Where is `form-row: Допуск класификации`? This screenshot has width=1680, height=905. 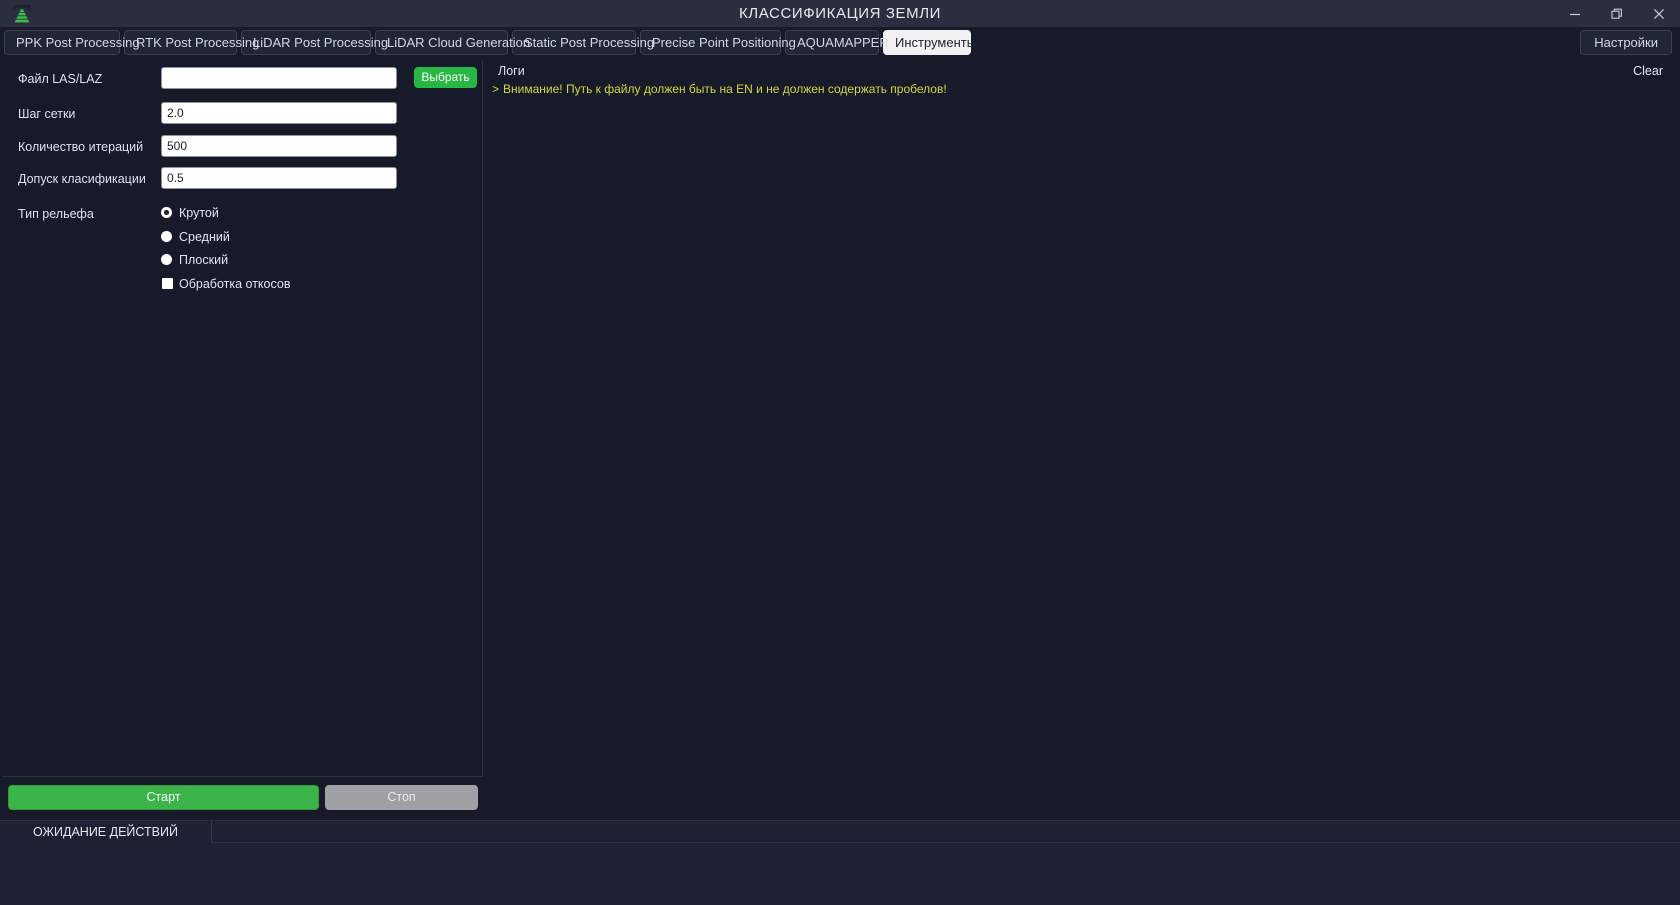 form-row: Допуск класификации is located at coordinates (242, 179).